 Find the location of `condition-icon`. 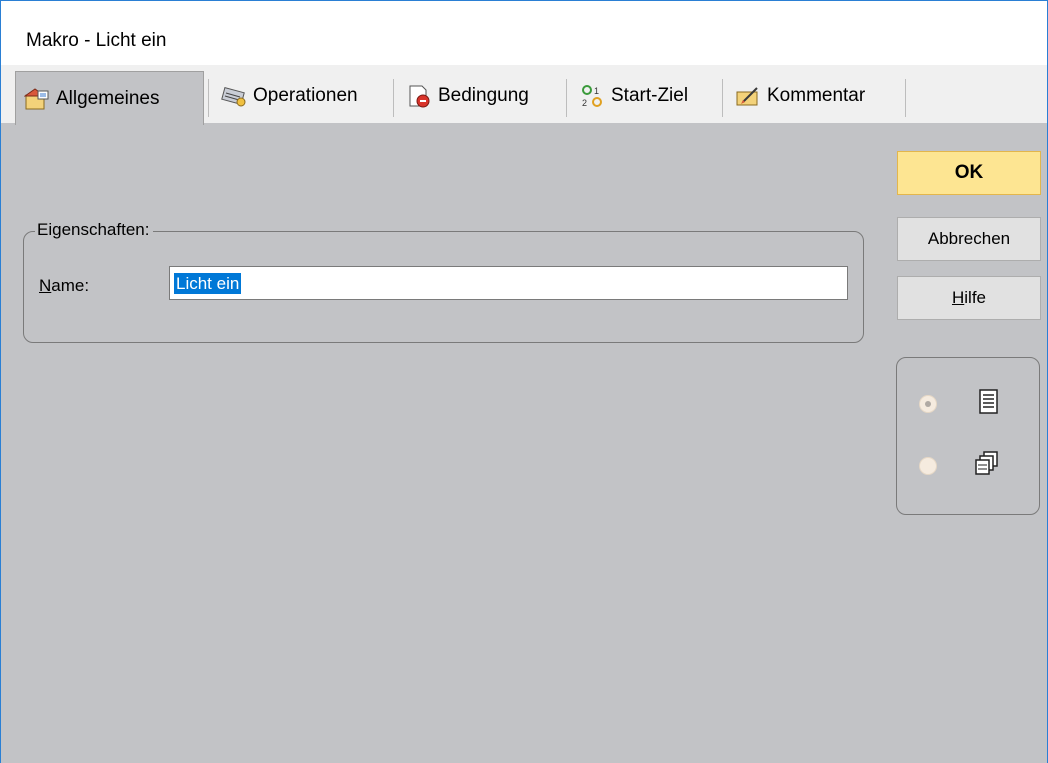

condition-icon is located at coordinates (419, 96).